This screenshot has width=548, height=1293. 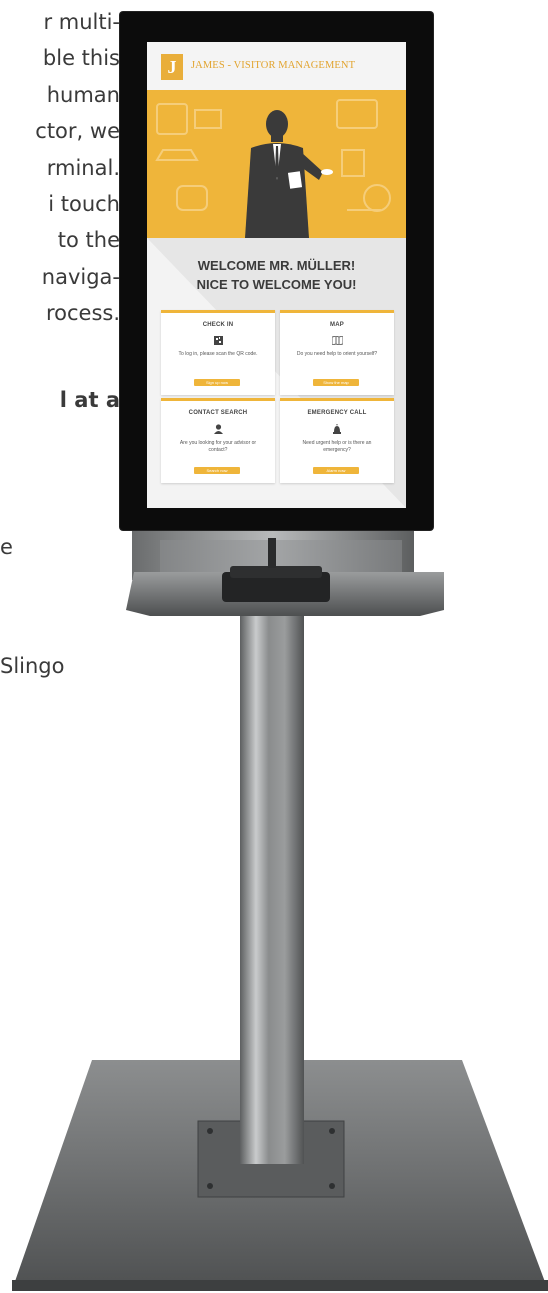 What do you see at coordinates (172, 67) in the screenshot?
I see `app-logo: J` at bounding box center [172, 67].